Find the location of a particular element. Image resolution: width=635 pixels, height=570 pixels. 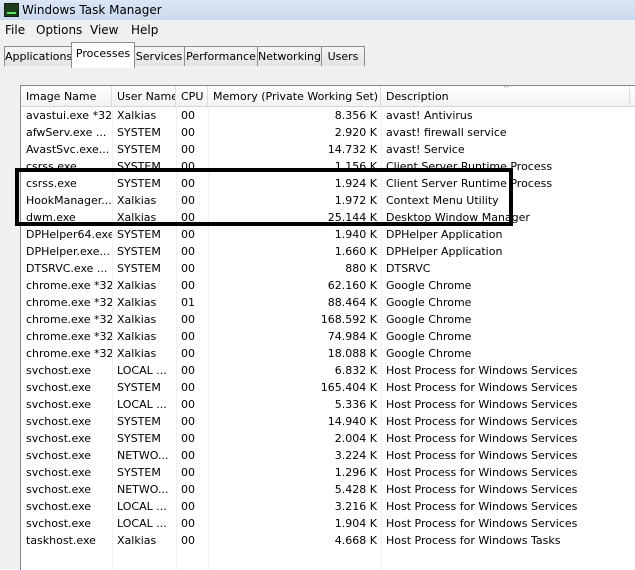

memory-cell: 1.940 K is located at coordinates (355, 234).